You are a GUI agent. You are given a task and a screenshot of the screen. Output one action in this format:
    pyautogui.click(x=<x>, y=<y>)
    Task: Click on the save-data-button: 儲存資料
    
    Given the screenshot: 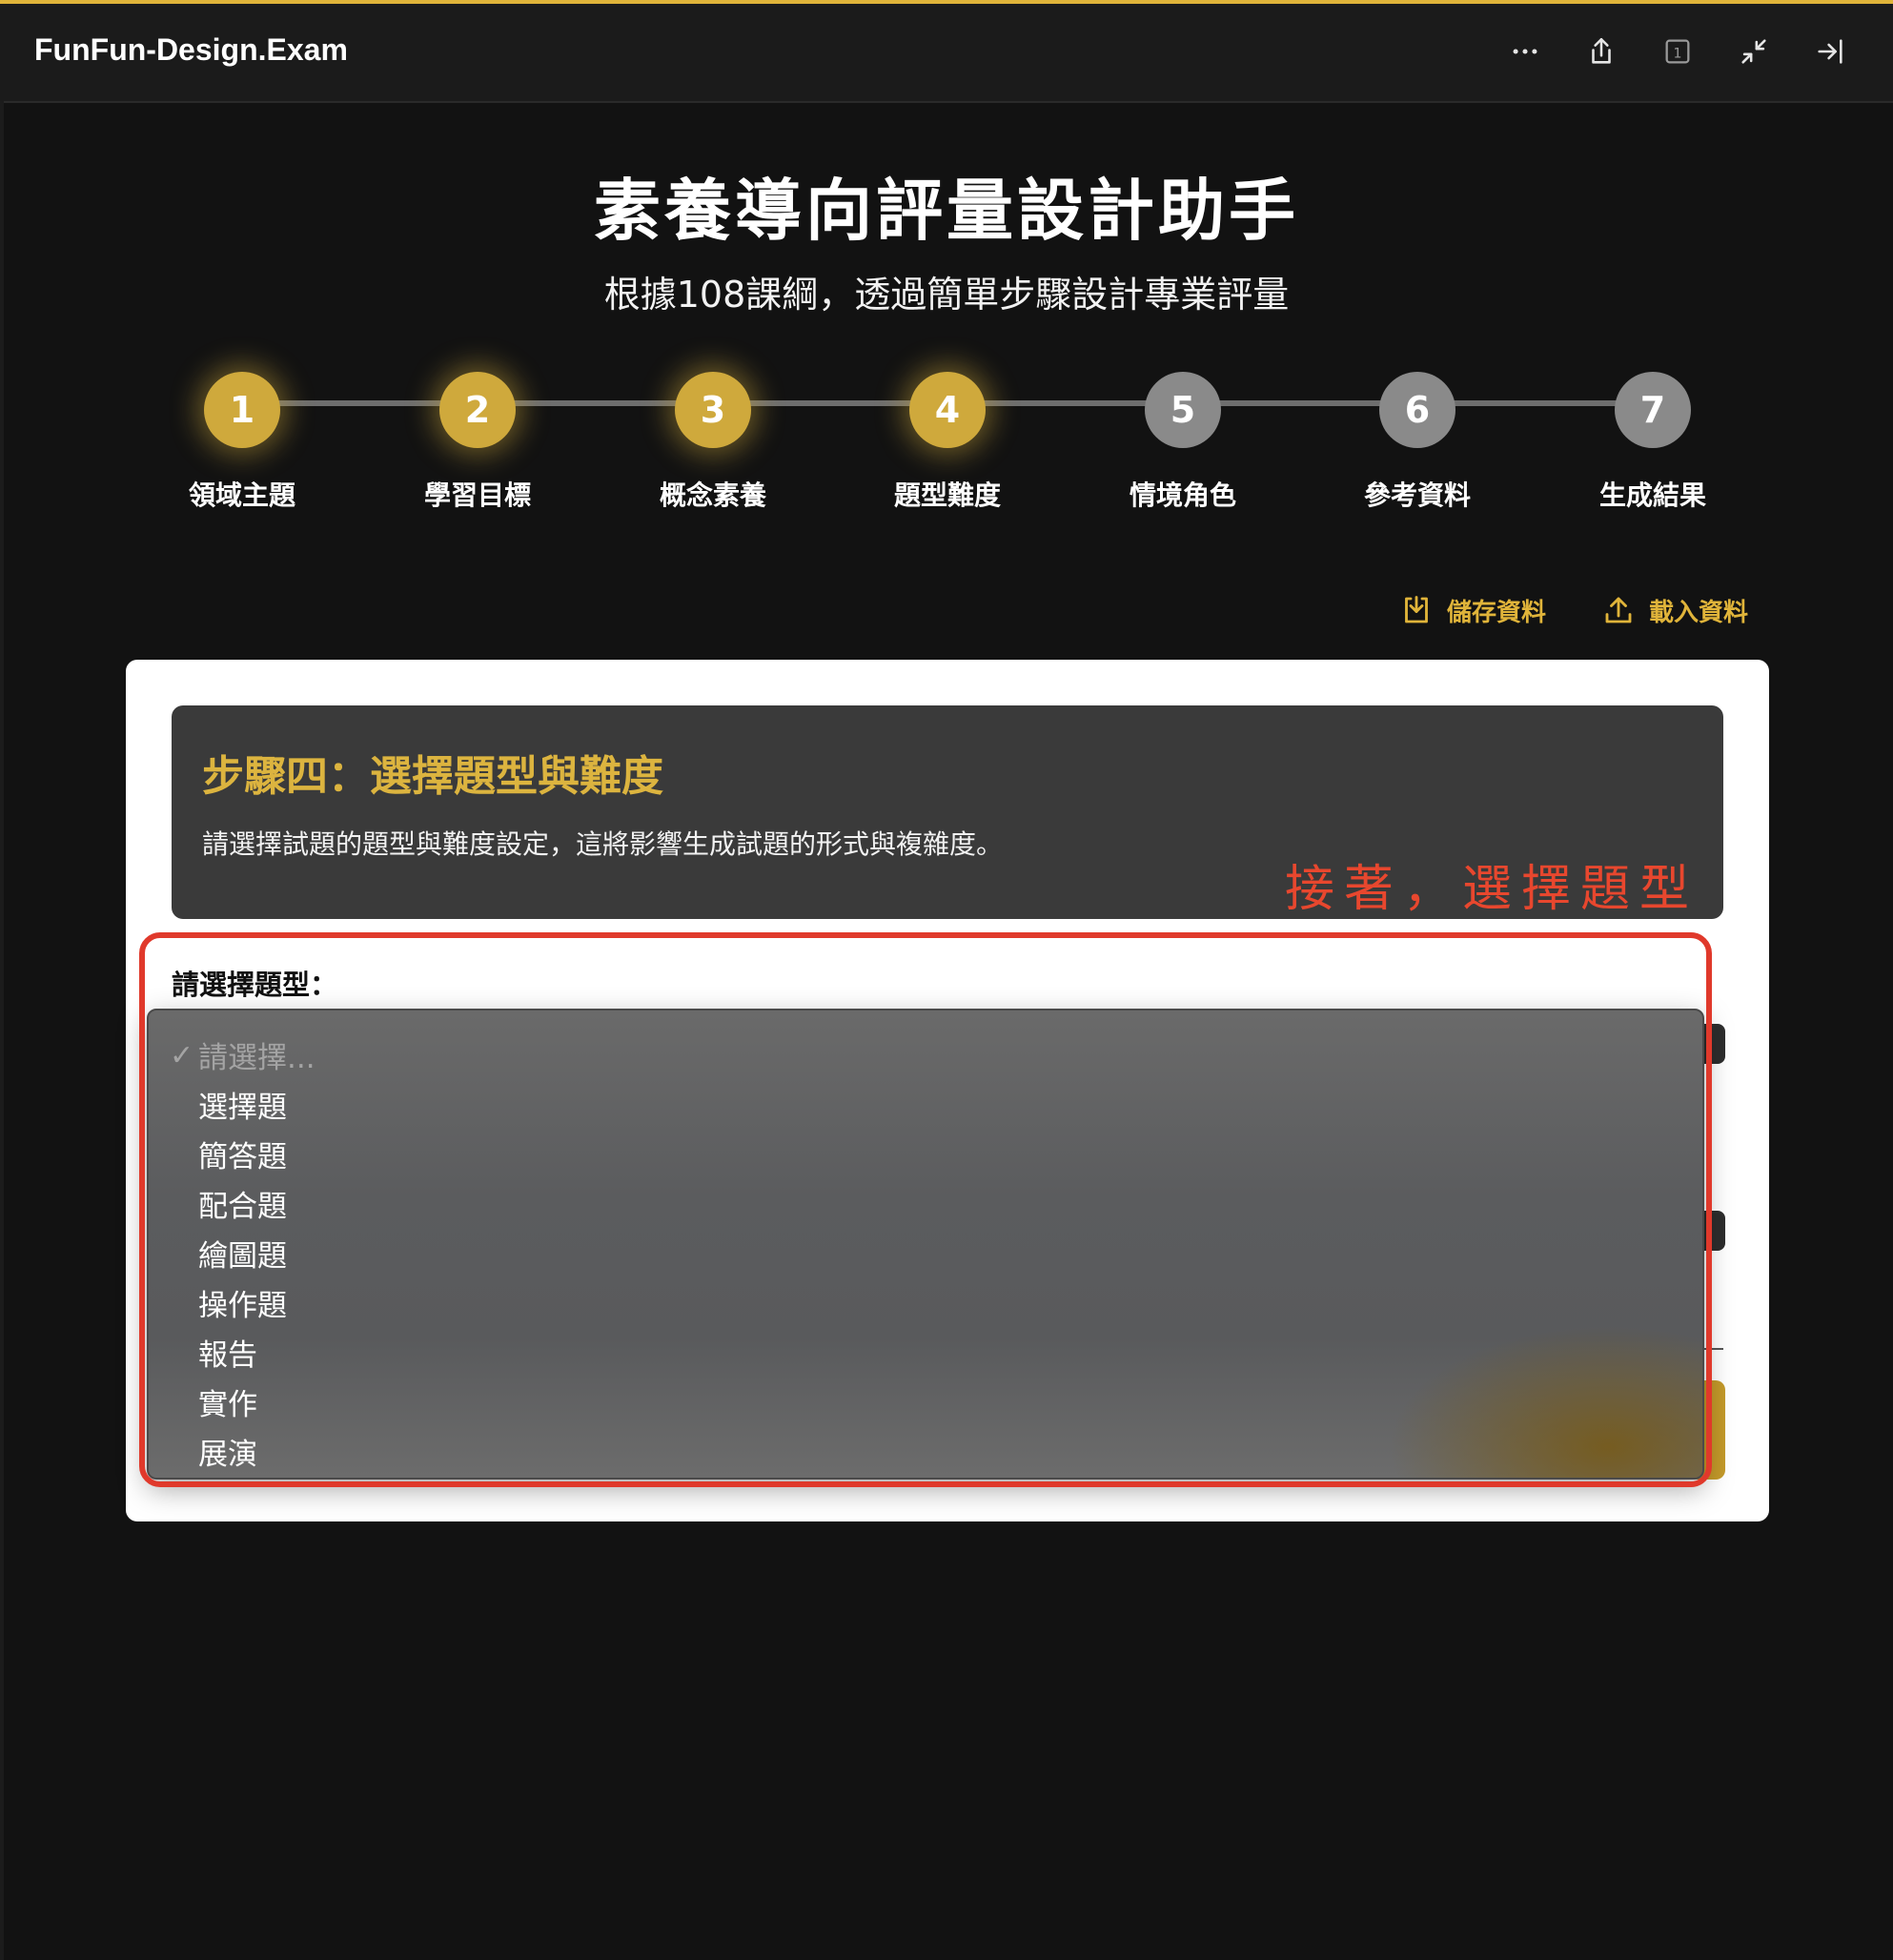 What is the action you would take?
    pyautogui.click(x=1472, y=610)
    